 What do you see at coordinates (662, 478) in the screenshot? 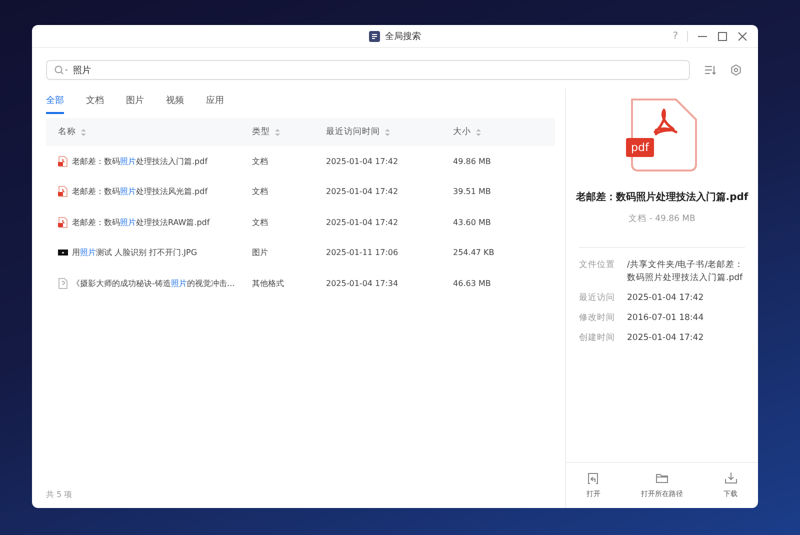
I see `folder-icon` at bounding box center [662, 478].